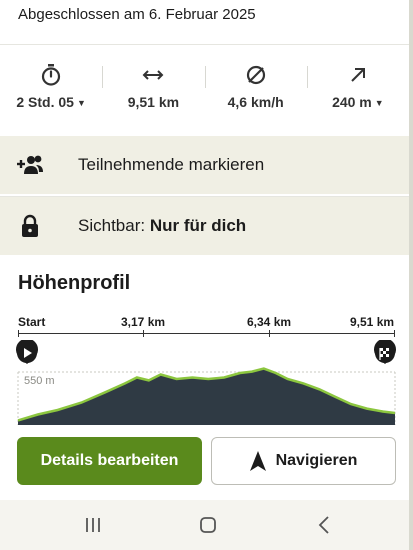  I want to click on axis-label-1: 3,17 km, so click(143, 322).